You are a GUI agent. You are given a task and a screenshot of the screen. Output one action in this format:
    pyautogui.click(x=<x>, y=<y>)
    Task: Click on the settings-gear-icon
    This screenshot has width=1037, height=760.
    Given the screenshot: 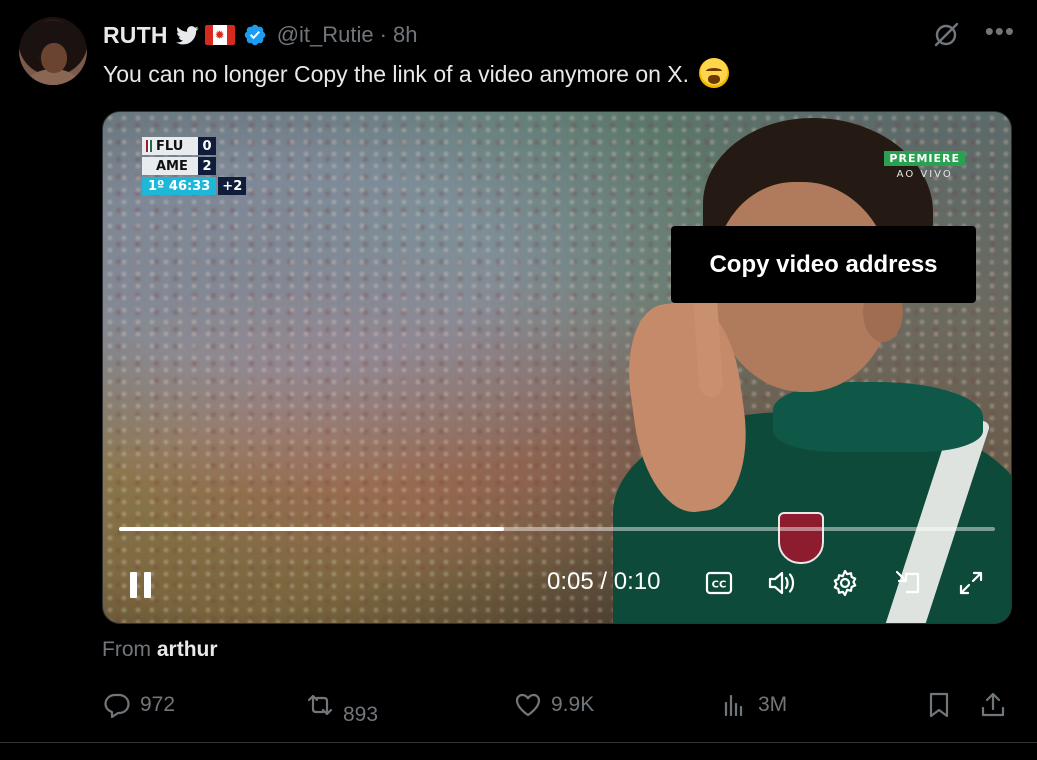 What is the action you would take?
    pyautogui.click(x=845, y=583)
    